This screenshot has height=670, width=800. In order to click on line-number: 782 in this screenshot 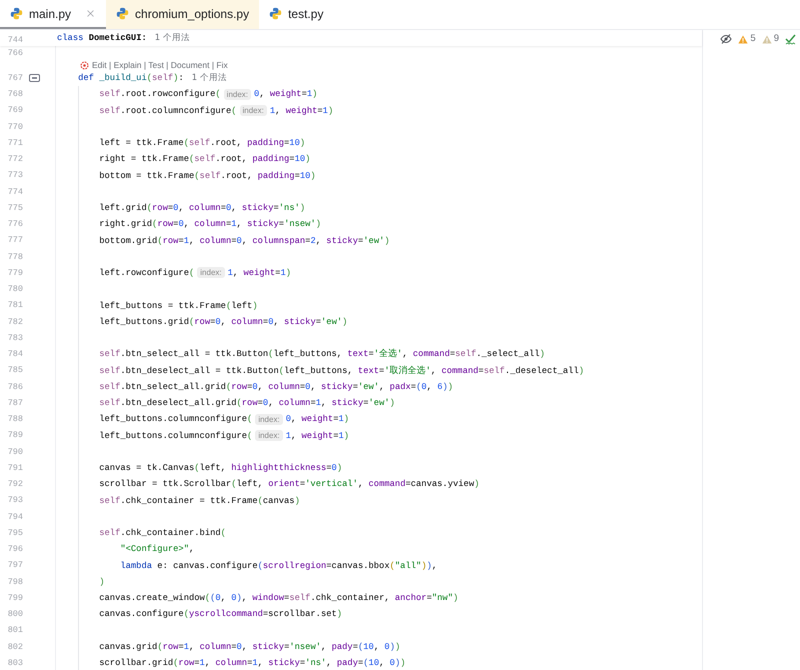, I will do `click(14, 322)`.